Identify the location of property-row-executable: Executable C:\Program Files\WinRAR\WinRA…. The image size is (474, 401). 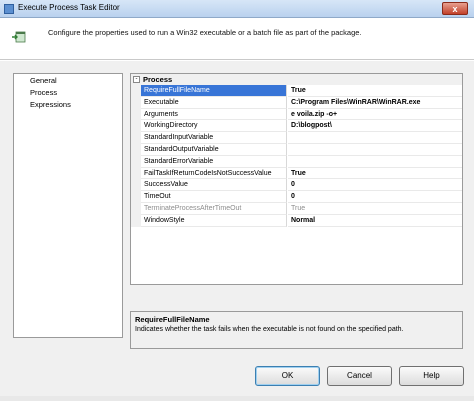
(296, 102).